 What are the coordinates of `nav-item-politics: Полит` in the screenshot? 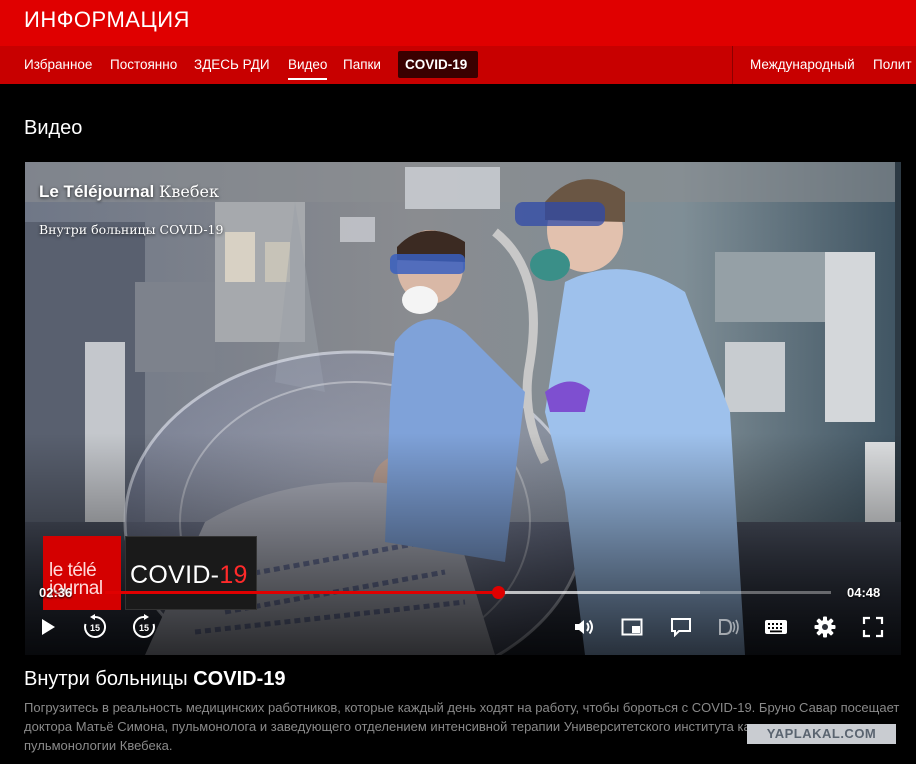 It's located at (892, 64).